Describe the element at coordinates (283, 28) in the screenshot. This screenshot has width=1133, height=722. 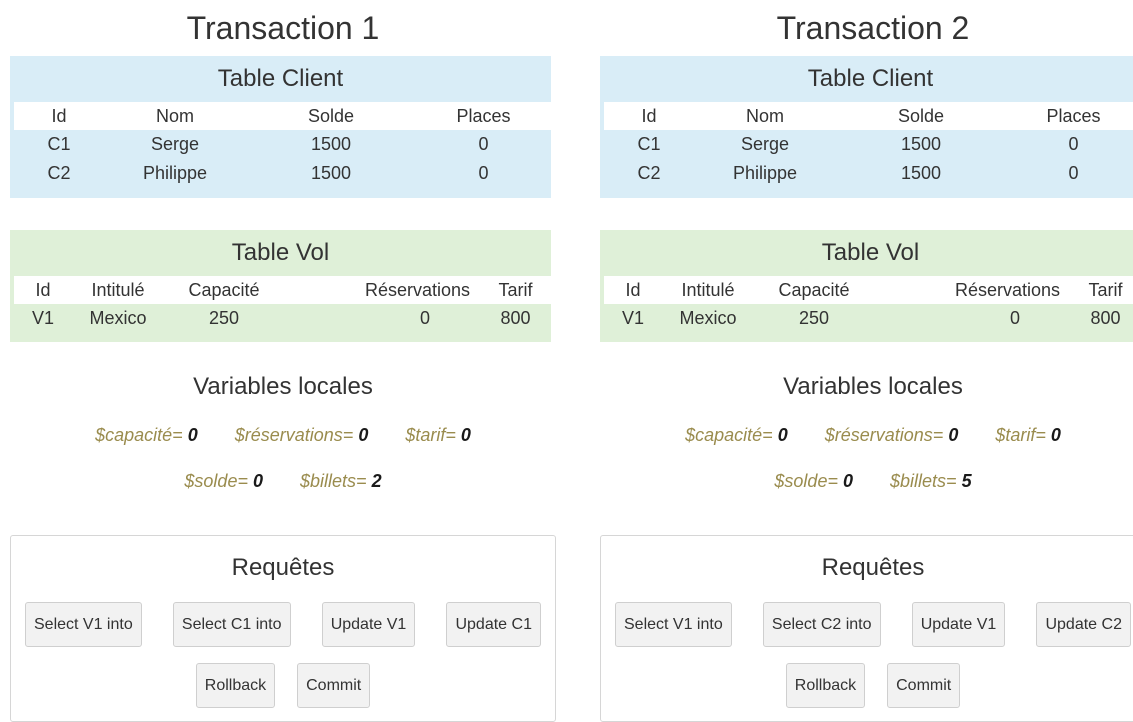
I see `transaction-title: Transaction 1` at that location.